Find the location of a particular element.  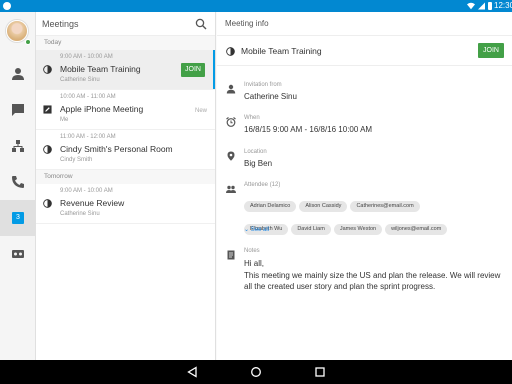

phone-icon is located at coordinates (18, 182).